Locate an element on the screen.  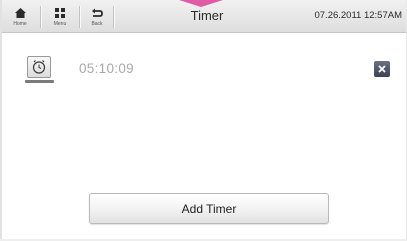
menu-button: Menu is located at coordinates (60, 16).